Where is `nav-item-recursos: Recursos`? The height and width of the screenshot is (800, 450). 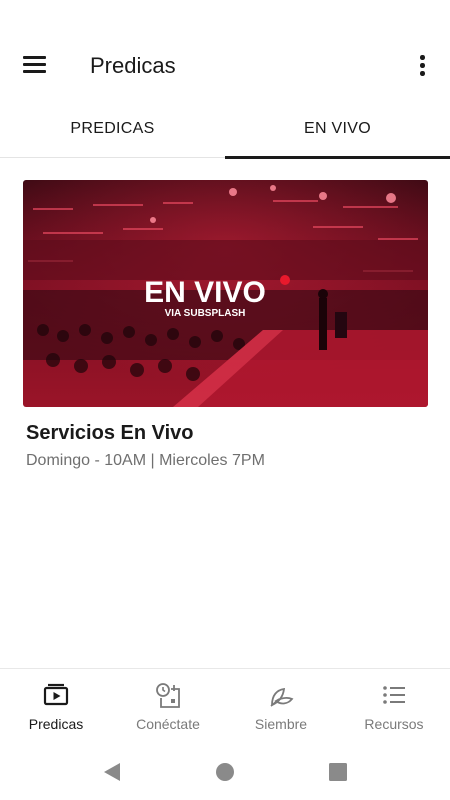
nav-item-recursos: Recursos is located at coordinates (394, 707).